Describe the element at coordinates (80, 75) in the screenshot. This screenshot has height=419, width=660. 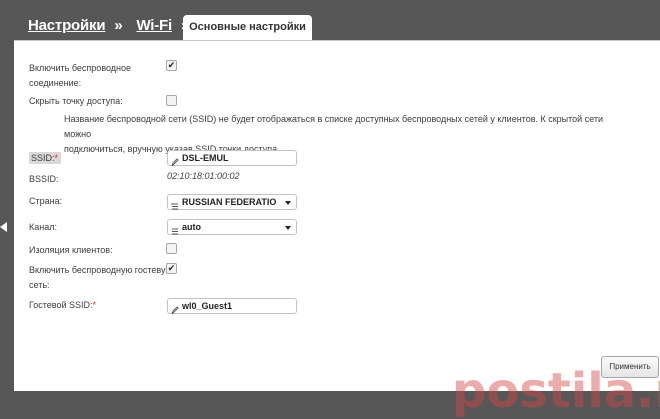
I see `enable-wireless-label: Включить беспроводное соединение:` at that location.